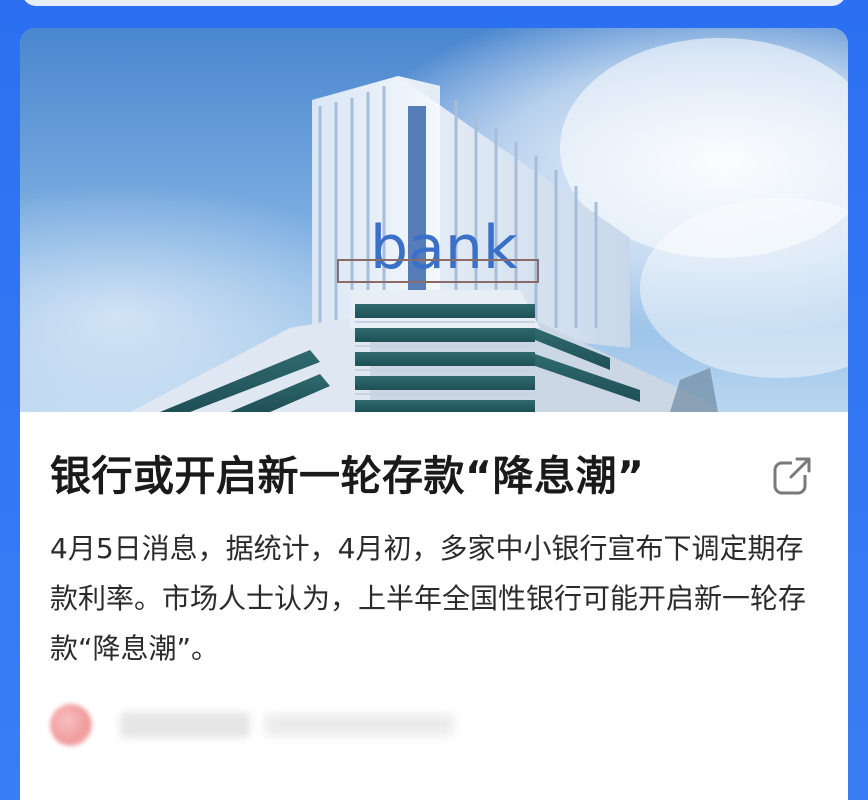 The height and width of the screenshot is (800, 868). Describe the element at coordinates (444, 248) in the screenshot. I see `bank-sign-text: bank` at that location.